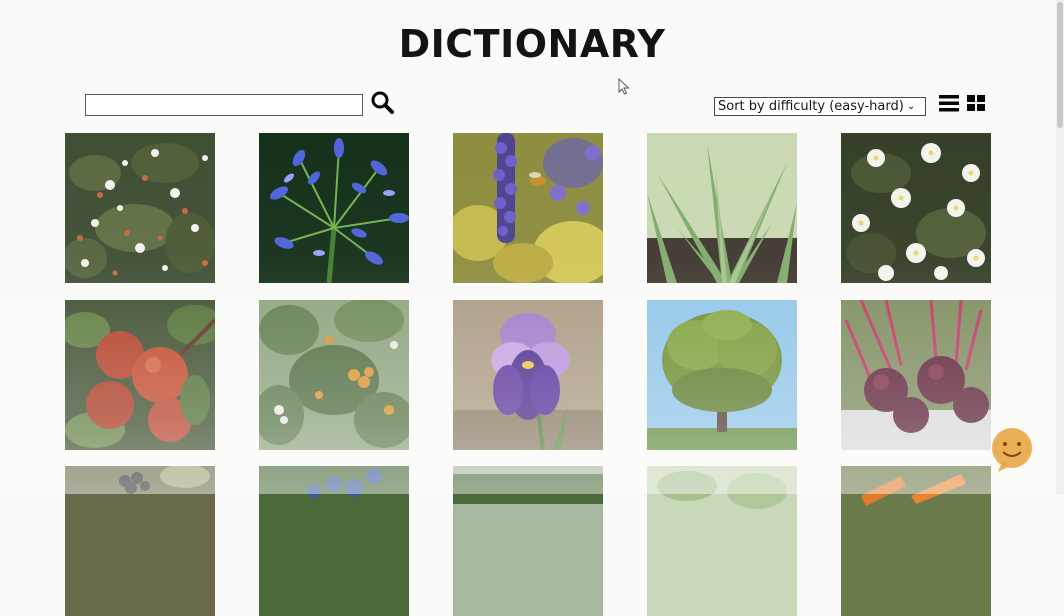  I want to click on scrollbar, so click(1060, 247).